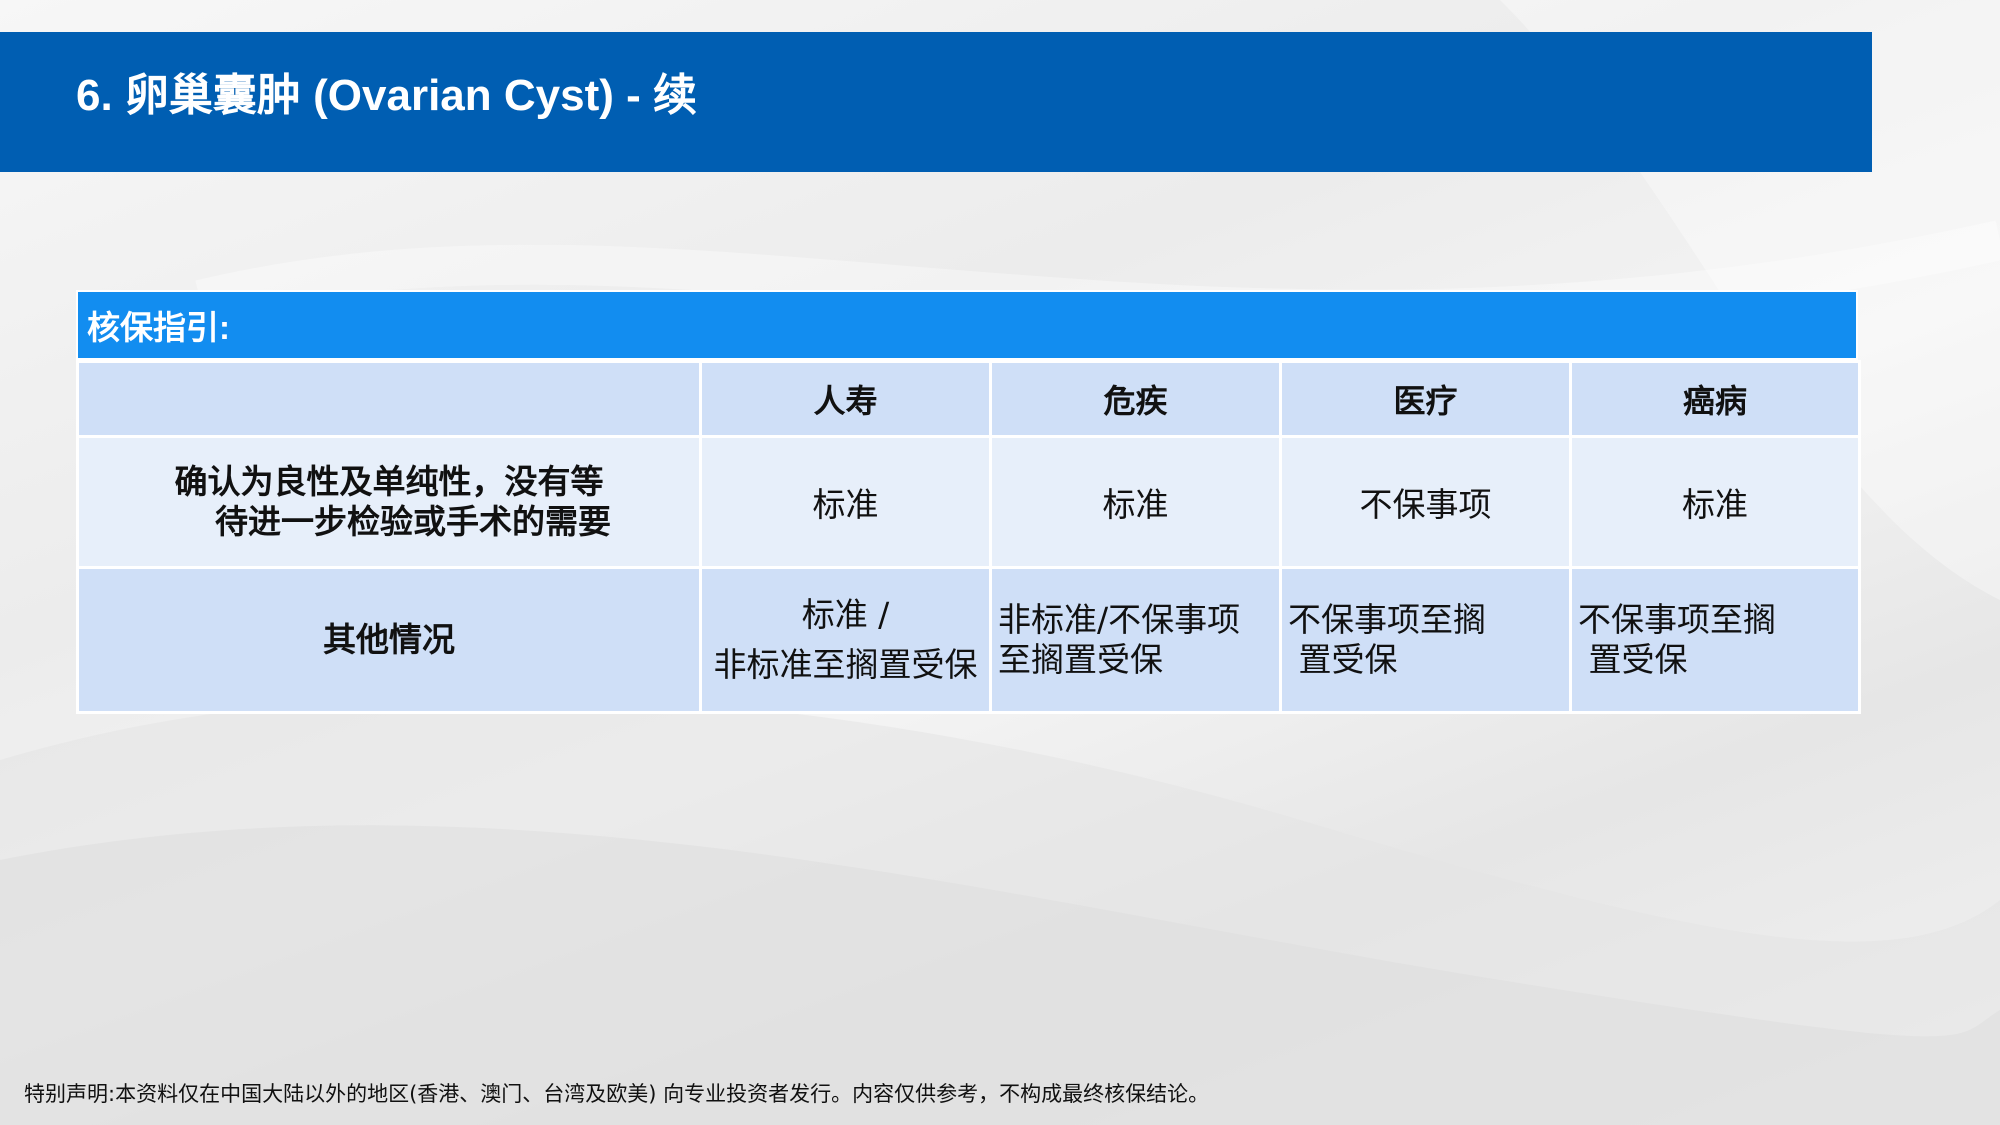  I want to click on header-cell-medical: 医疗, so click(1425, 399).